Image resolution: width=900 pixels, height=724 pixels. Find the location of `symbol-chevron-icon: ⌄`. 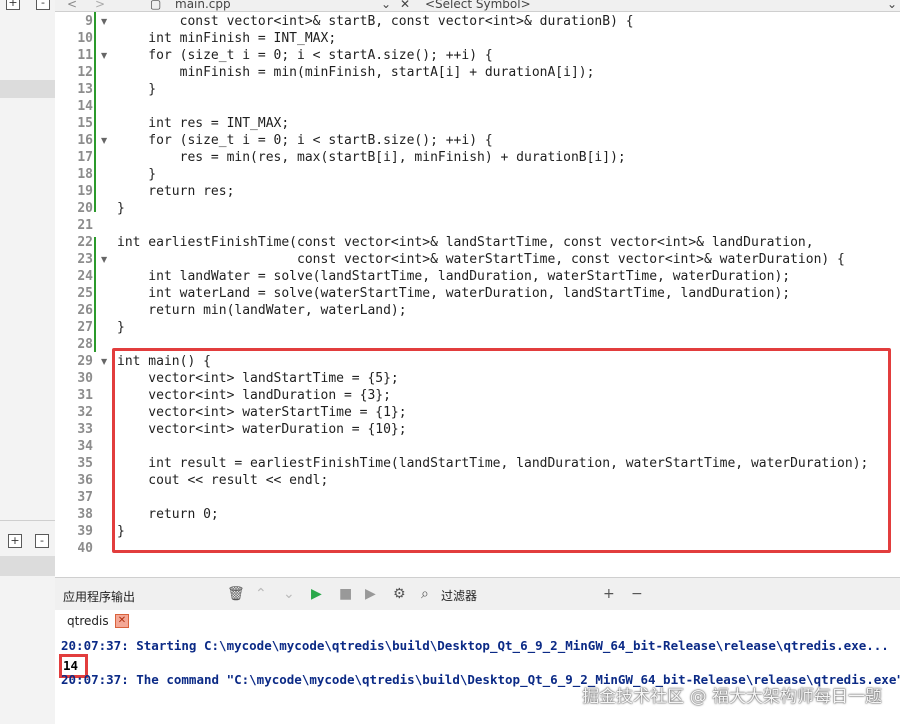

symbol-chevron-icon: ⌄ is located at coordinates (892, 5).